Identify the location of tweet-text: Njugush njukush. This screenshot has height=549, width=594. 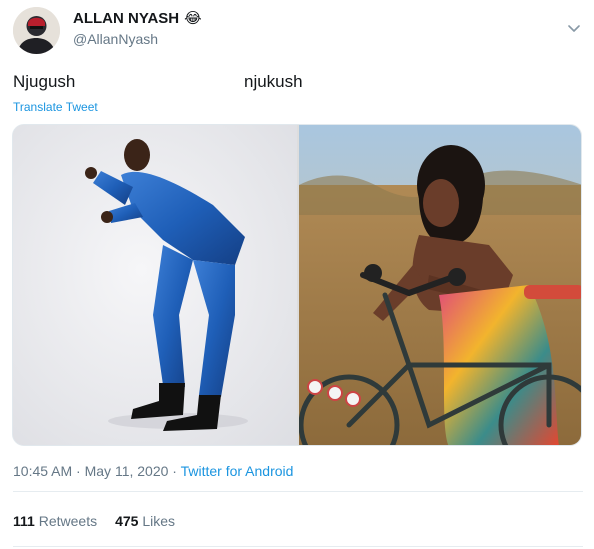
(298, 83).